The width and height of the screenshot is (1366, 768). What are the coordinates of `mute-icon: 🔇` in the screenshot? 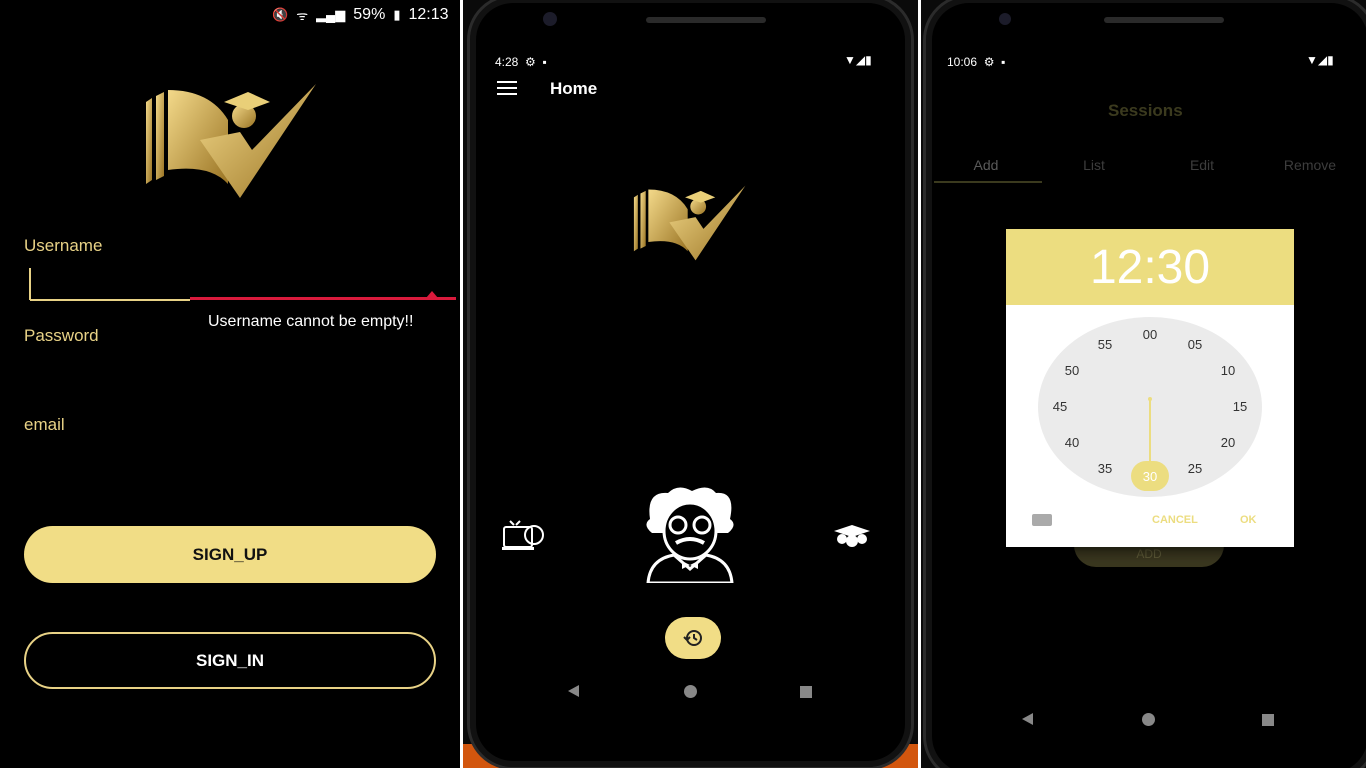 It's located at (280, 14).